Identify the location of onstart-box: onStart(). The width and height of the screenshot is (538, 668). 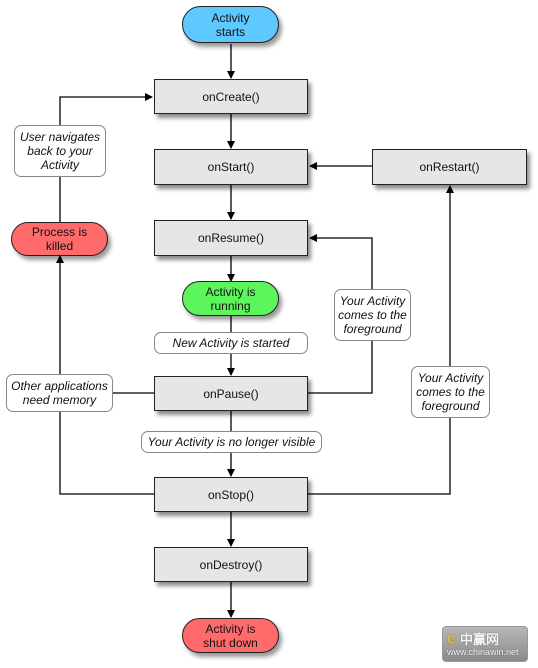
(231, 167).